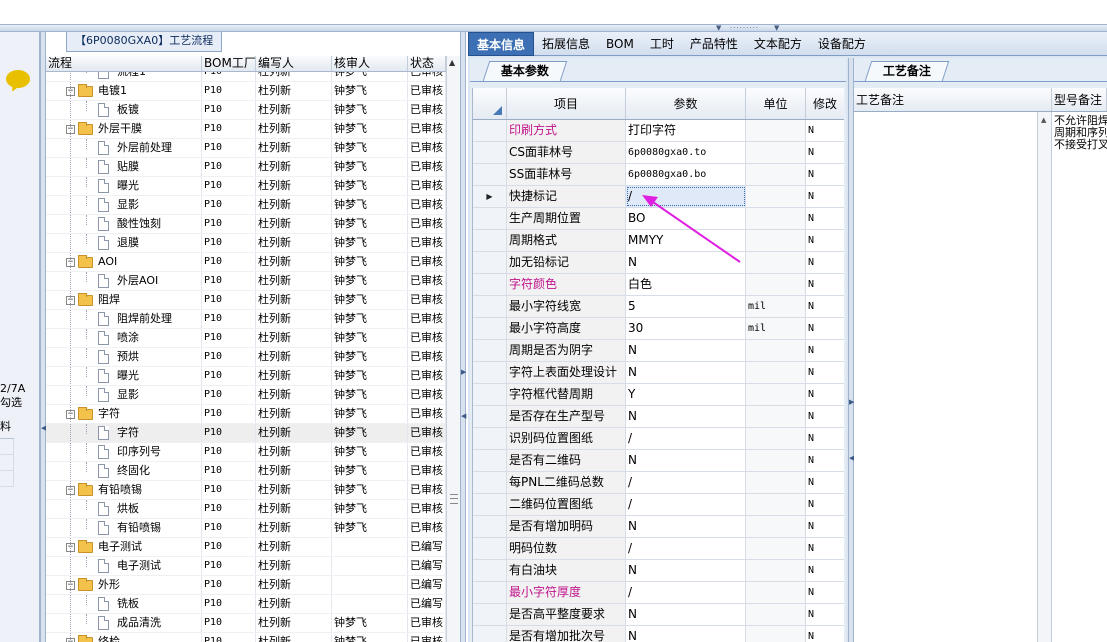  What do you see at coordinates (427, 63) in the screenshot?
I see `col-state: 状态` at bounding box center [427, 63].